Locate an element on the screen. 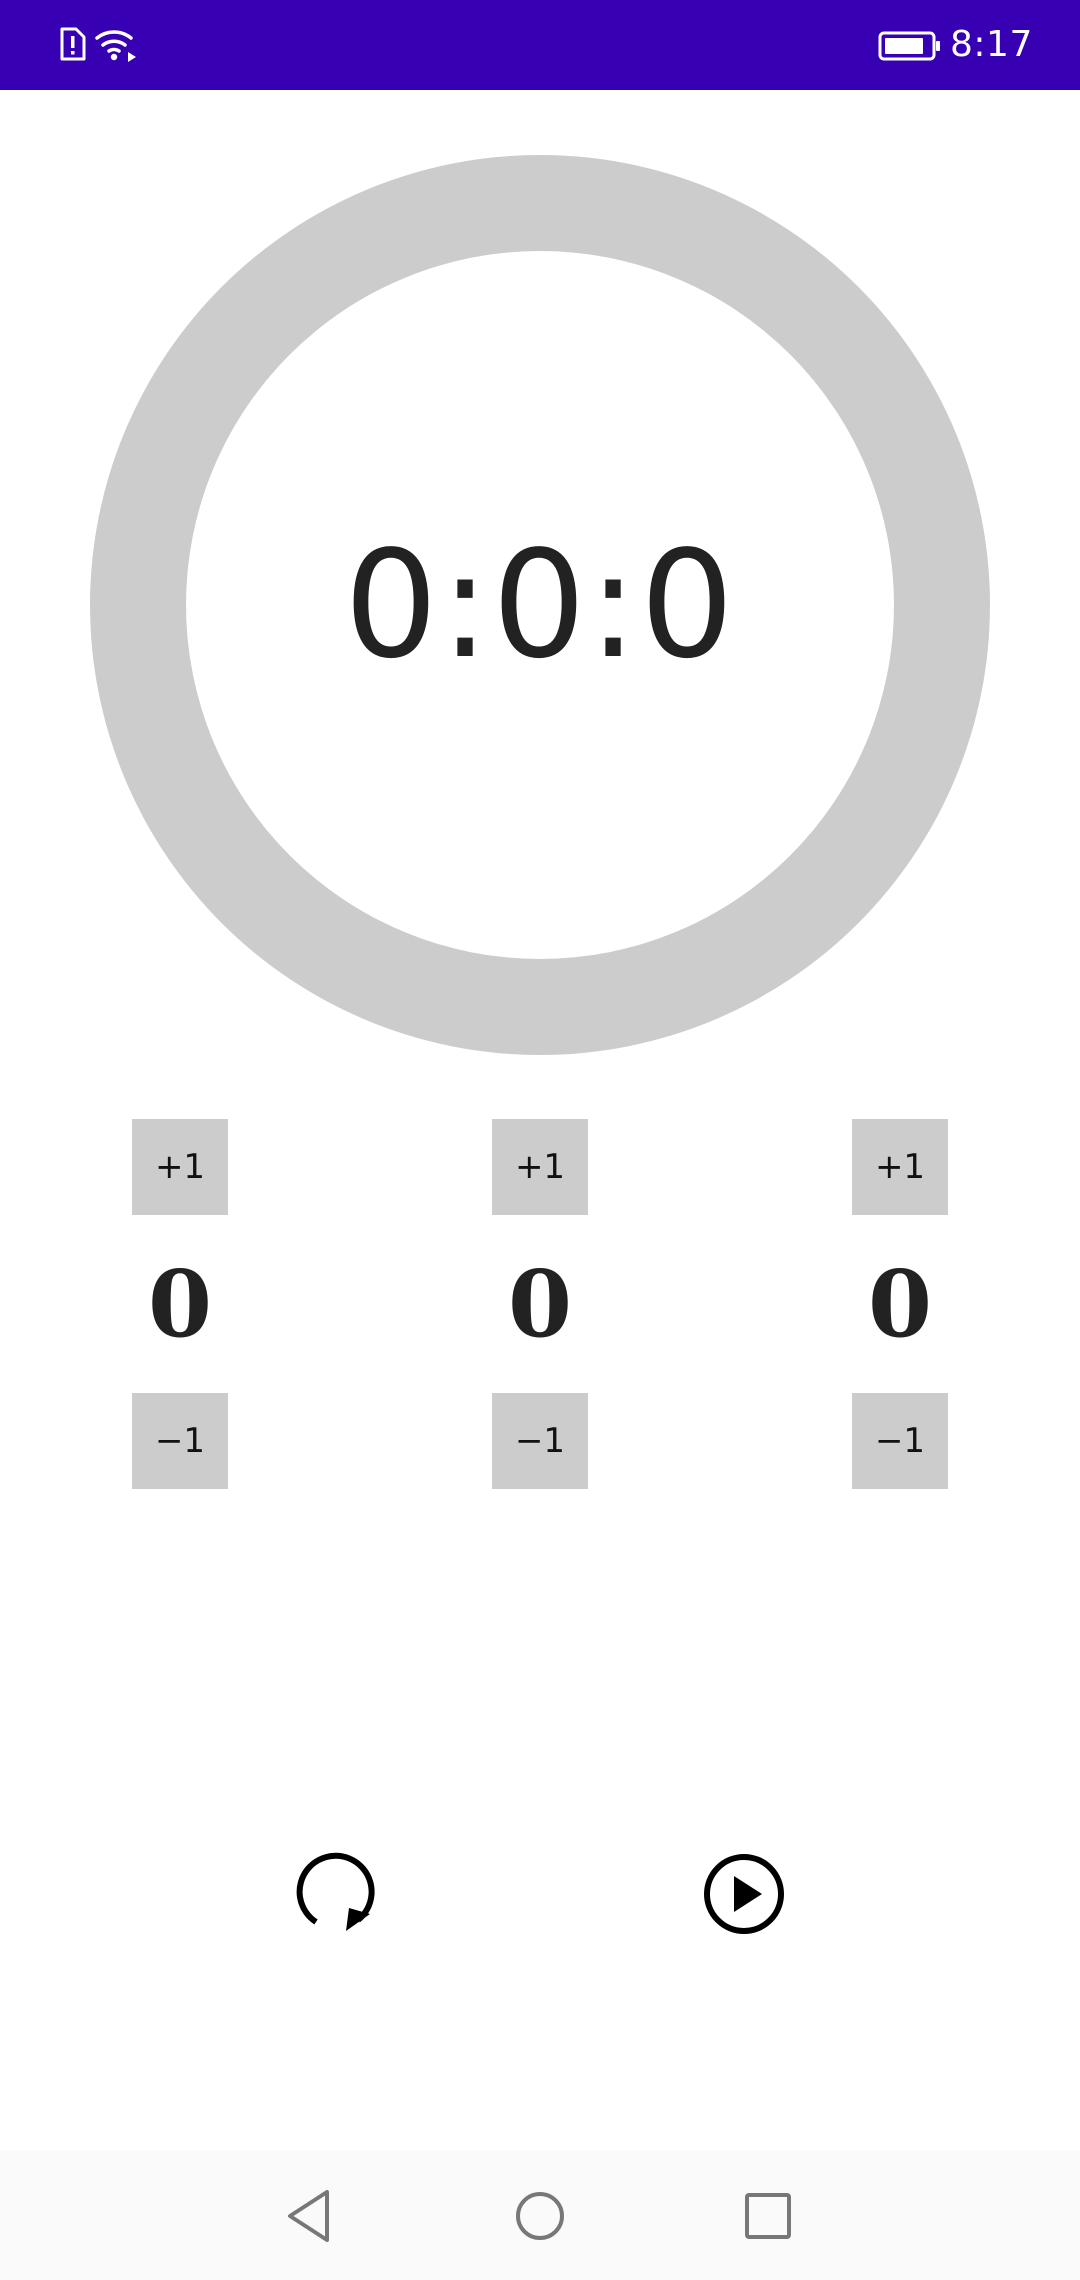 Image resolution: width=1080 pixels, height=2280 pixels. increment-button-3: +1 is located at coordinates (900, 1167).